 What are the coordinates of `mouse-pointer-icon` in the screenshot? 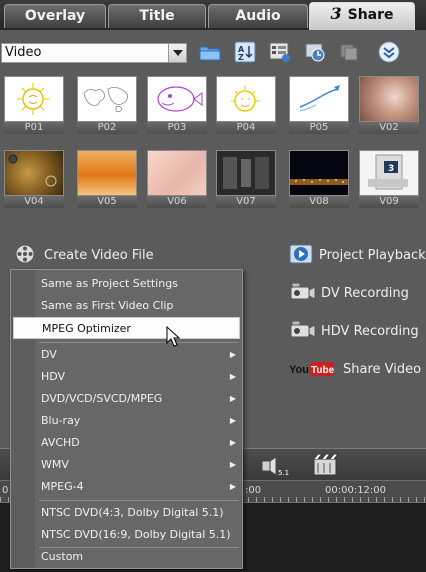 It's located at (173, 338).